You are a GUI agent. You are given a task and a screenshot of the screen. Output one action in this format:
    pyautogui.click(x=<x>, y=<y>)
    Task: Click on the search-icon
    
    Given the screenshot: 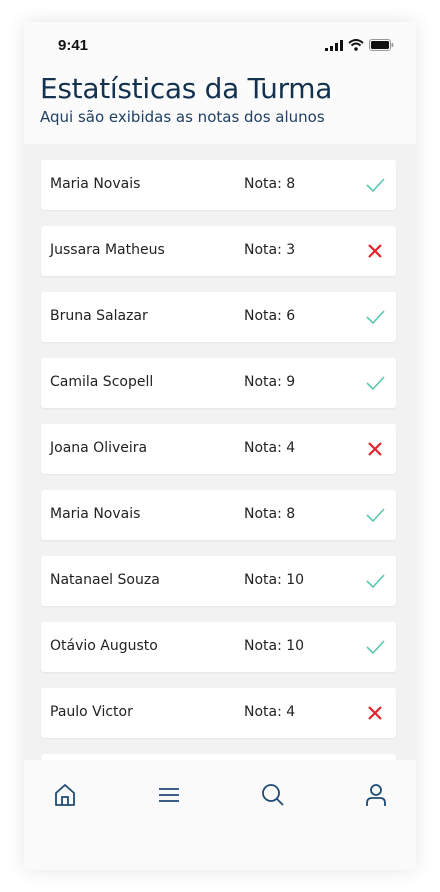 What is the action you would take?
    pyautogui.click(x=273, y=795)
    